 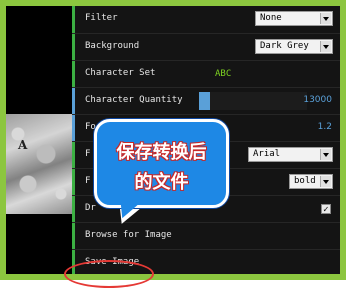 What do you see at coordinates (206, 46) in the screenshot?
I see `row-background: Background Dark Grey` at bounding box center [206, 46].